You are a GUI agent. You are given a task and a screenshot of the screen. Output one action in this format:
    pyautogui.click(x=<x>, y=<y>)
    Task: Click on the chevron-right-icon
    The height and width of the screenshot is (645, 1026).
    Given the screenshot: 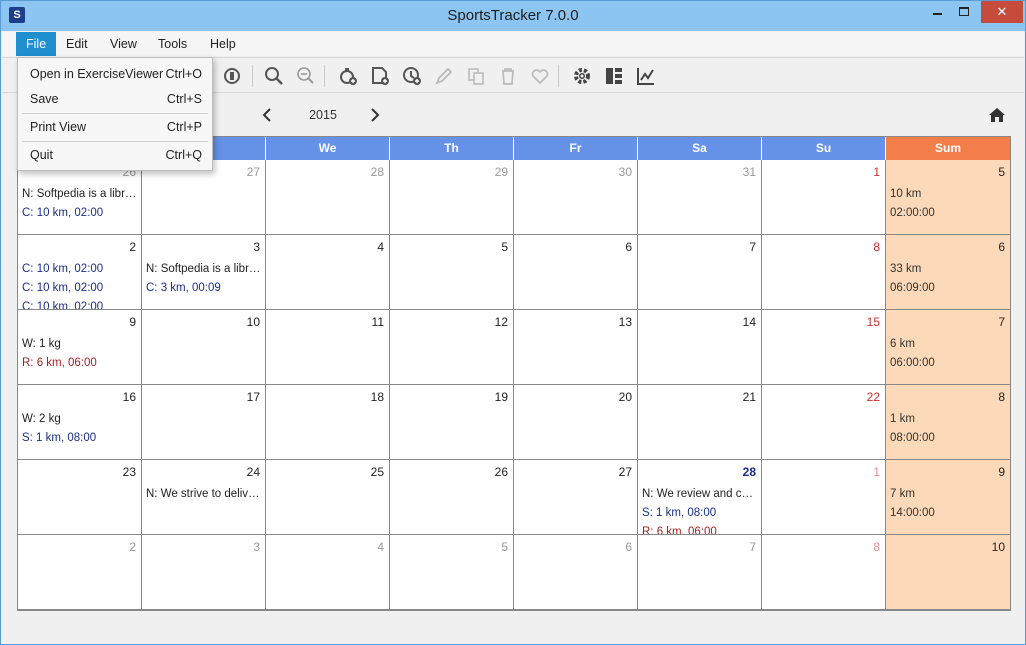 What is the action you would take?
    pyautogui.click(x=375, y=115)
    